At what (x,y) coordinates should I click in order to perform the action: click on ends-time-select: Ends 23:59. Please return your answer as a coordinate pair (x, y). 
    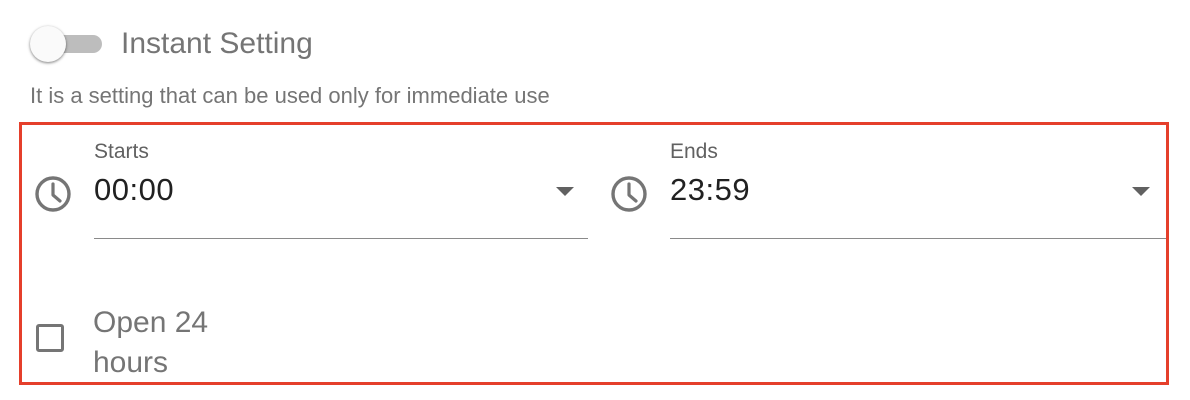
    Looking at the image, I should click on (918, 190).